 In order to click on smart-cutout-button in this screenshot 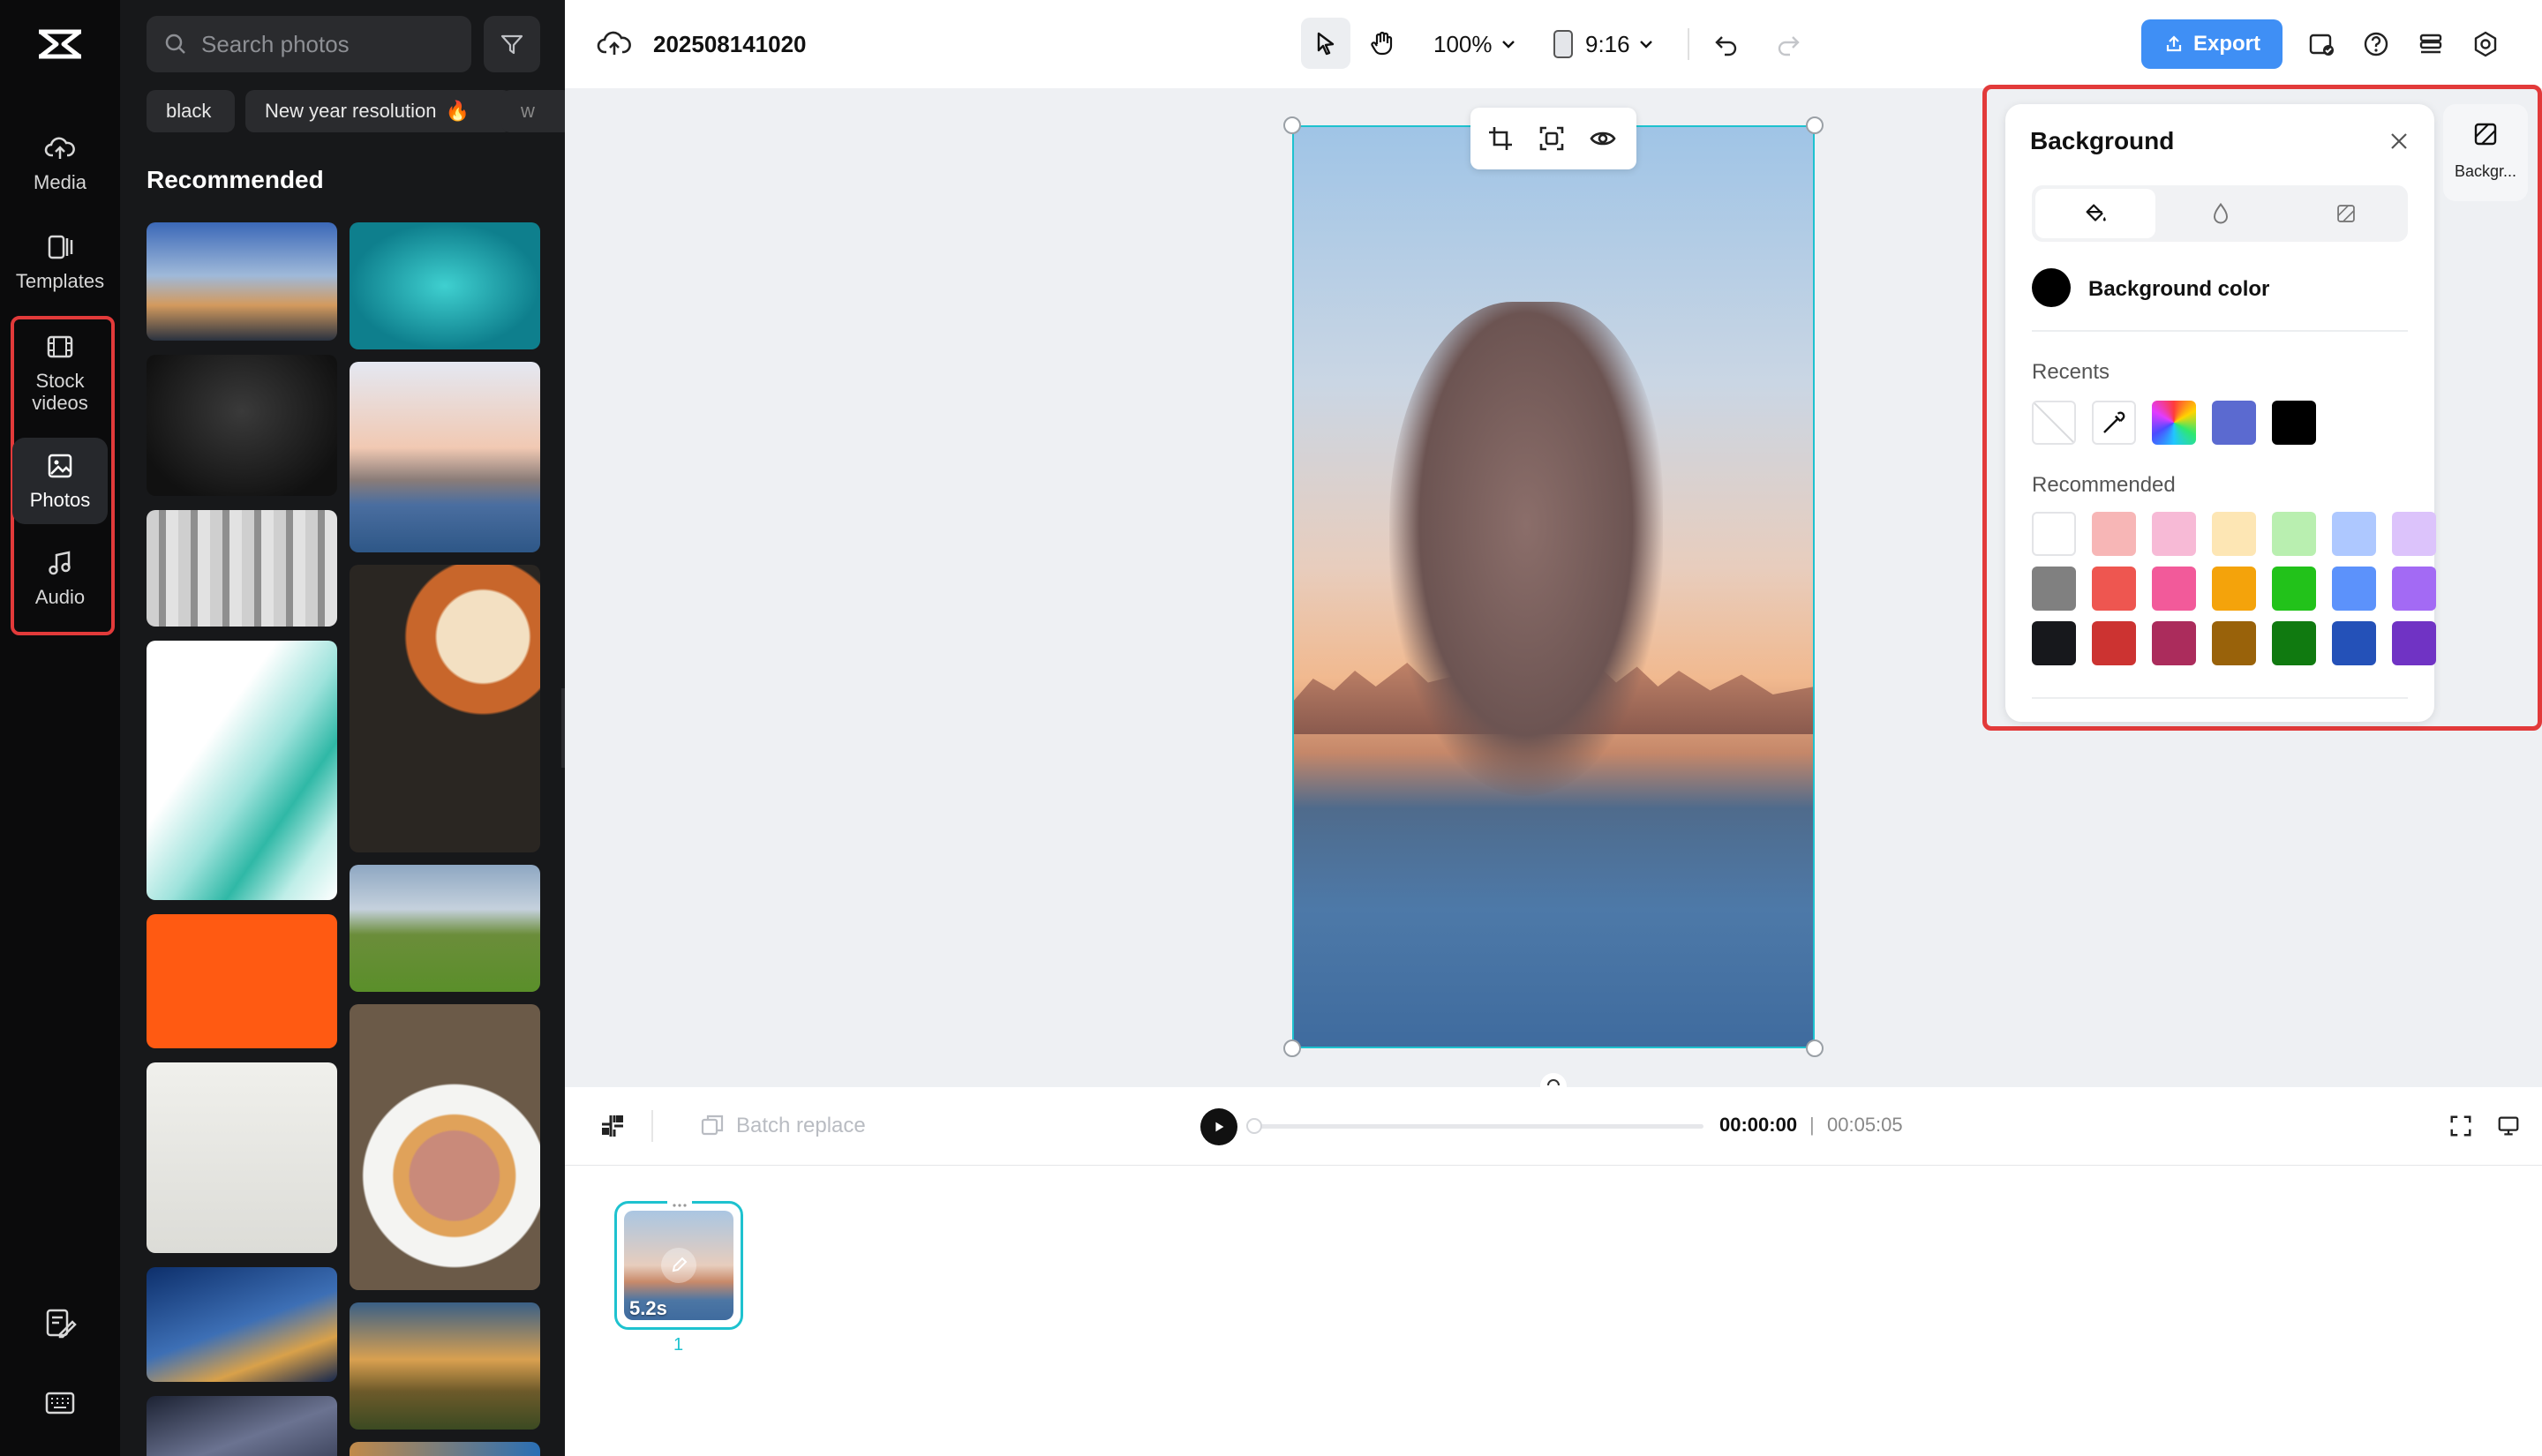, I will do `click(1552, 138)`.